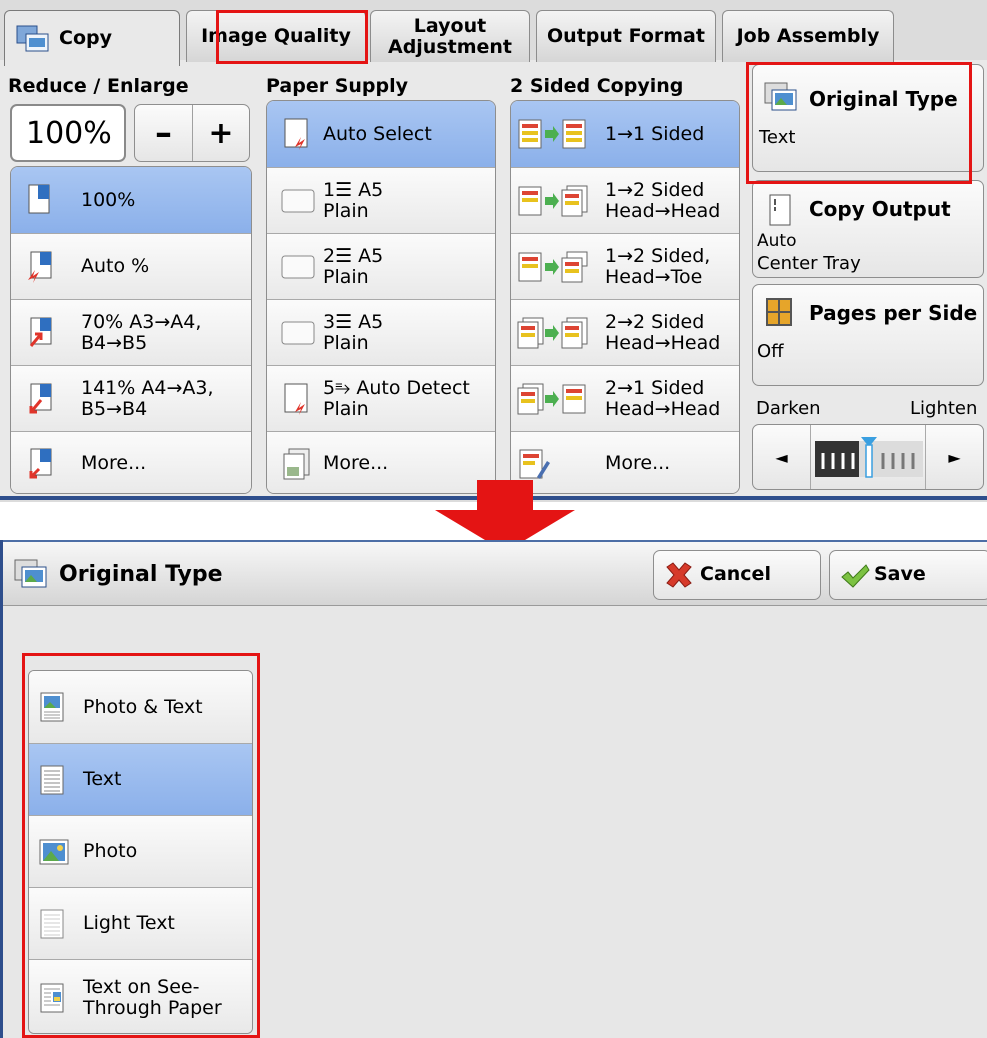 The width and height of the screenshot is (987, 1038). I want to click on copy-output-value-1: Auto, so click(777, 241).